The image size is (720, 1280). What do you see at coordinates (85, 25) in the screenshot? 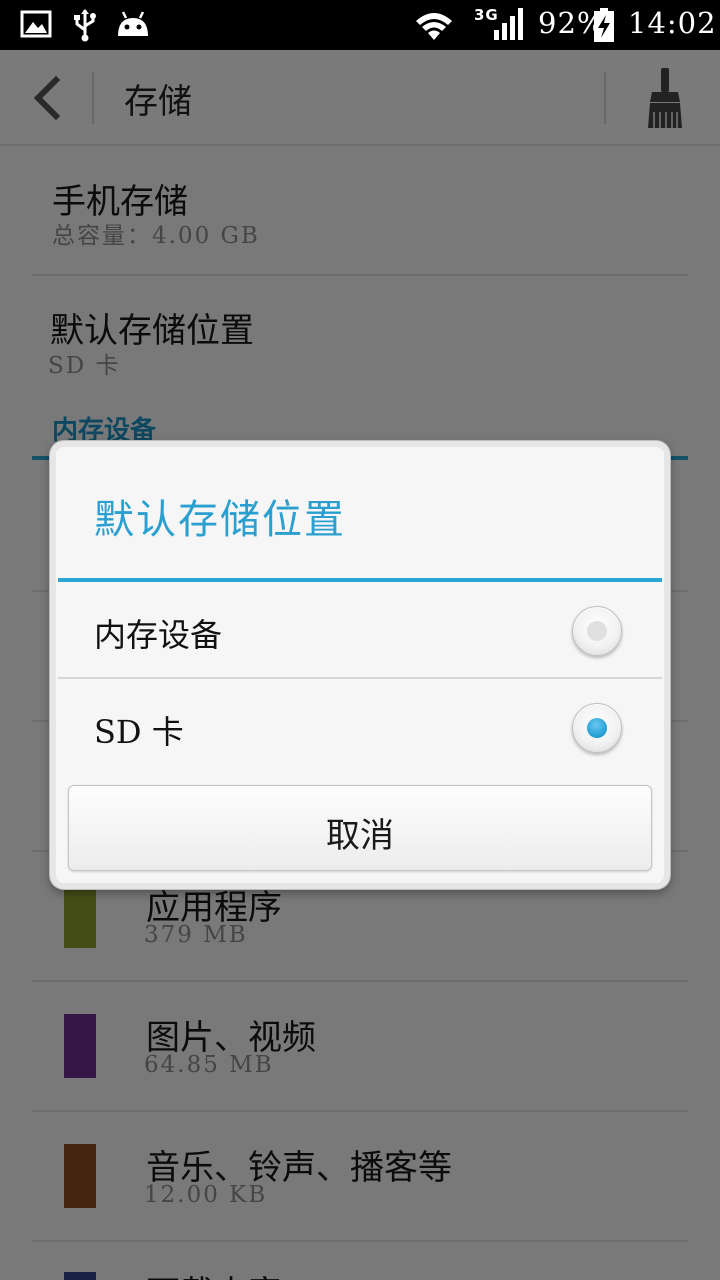
I see `usb-icon` at bounding box center [85, 25].